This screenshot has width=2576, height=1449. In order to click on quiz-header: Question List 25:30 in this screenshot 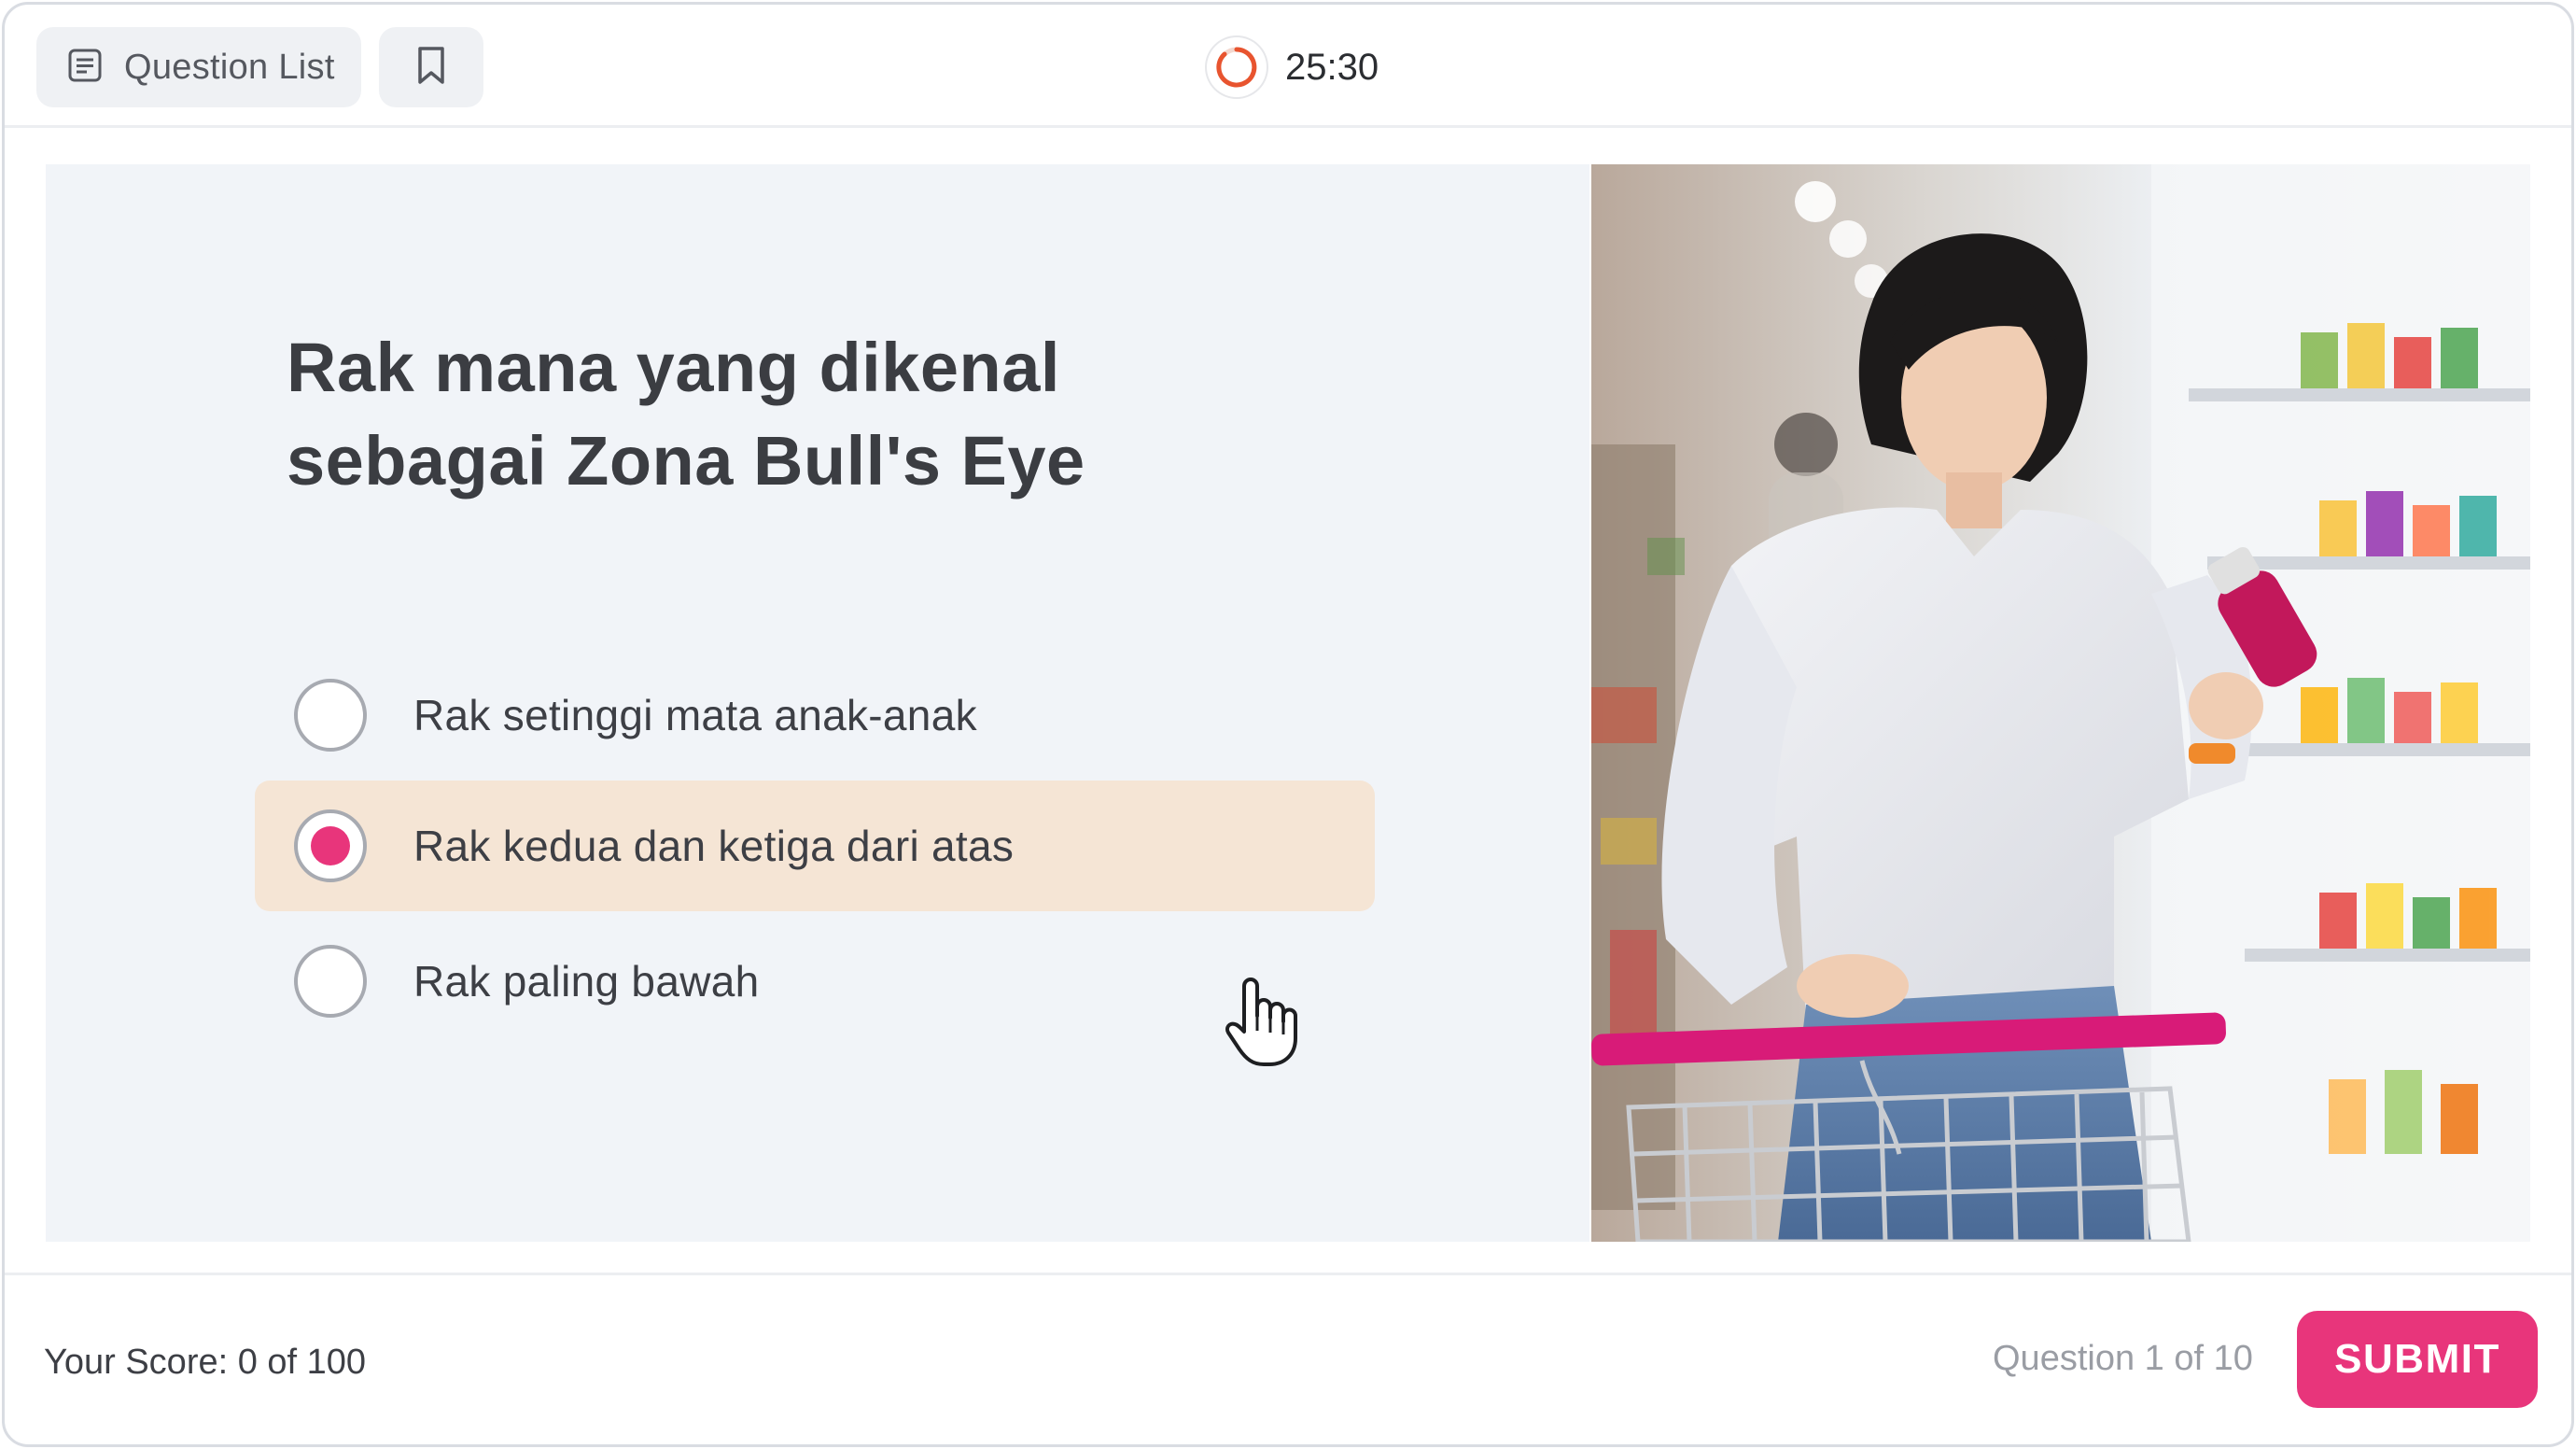, I will do `click(1288, 66)`.